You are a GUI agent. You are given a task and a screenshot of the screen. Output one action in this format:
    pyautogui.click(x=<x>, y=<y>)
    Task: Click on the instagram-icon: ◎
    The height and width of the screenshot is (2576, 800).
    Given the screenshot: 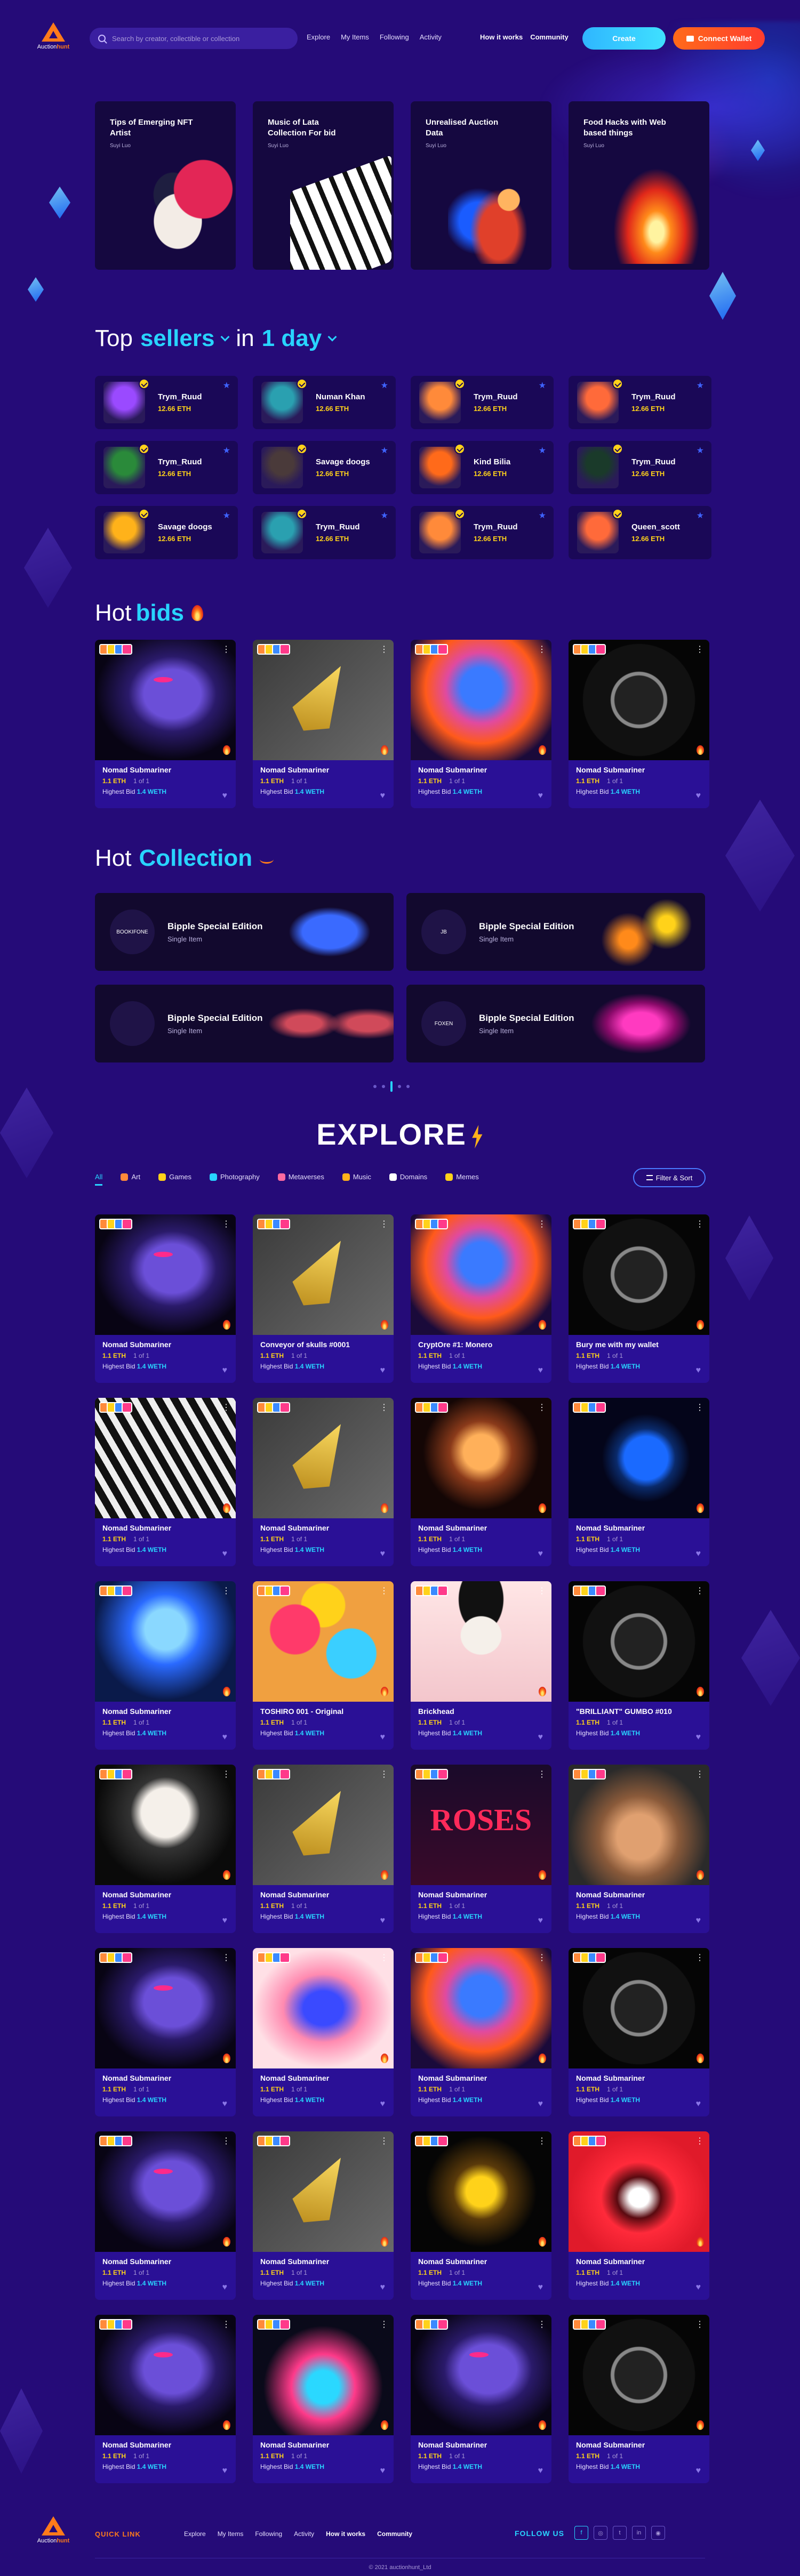 What is the action you would take?
    pyautogui.click(x=600, y=2533)
    